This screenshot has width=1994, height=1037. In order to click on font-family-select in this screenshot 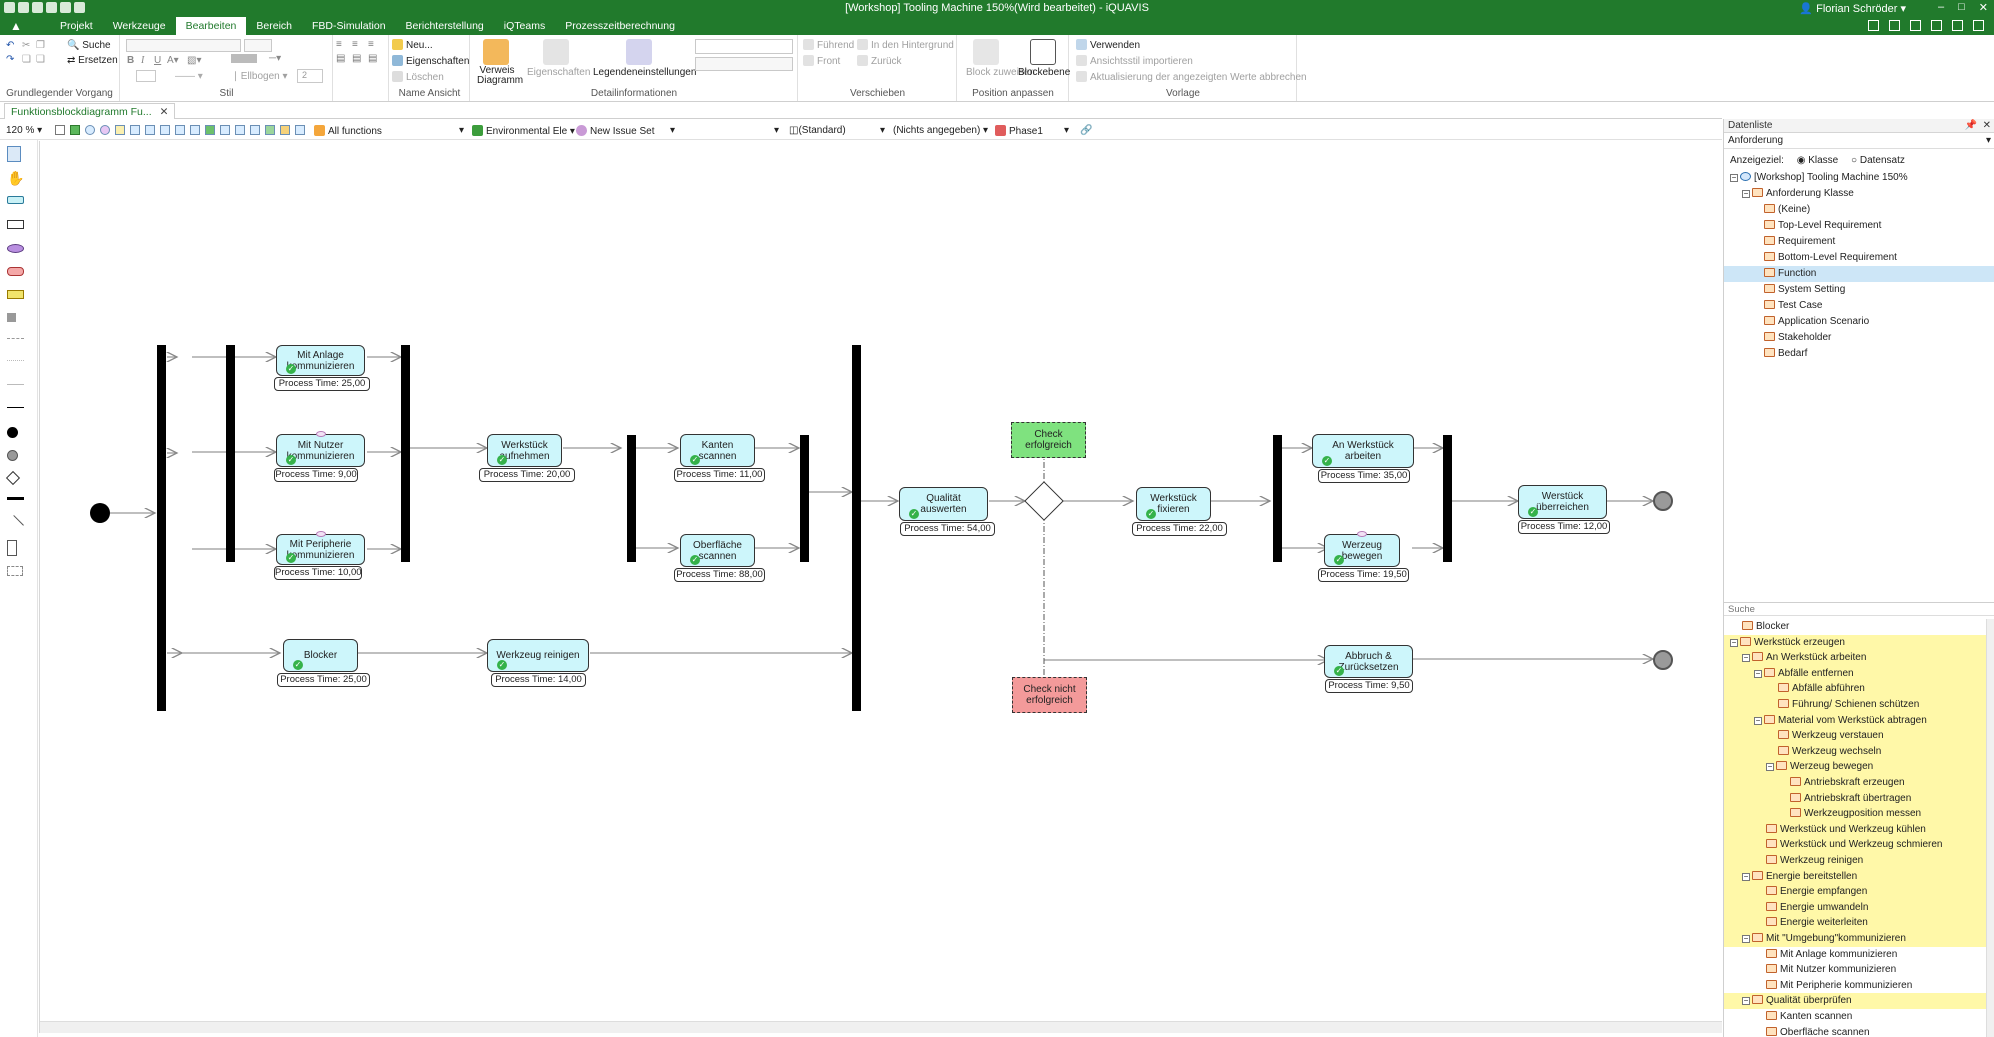, I will do `click(183, 45)`.